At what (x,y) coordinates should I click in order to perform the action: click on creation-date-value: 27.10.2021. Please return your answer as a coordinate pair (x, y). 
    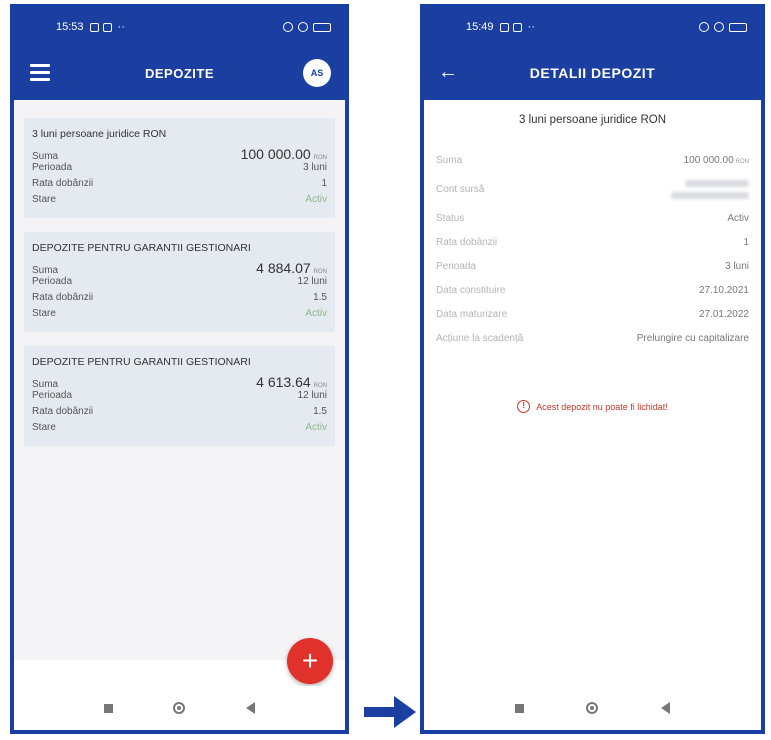
    Looking at the image, I should click on (723, 290).